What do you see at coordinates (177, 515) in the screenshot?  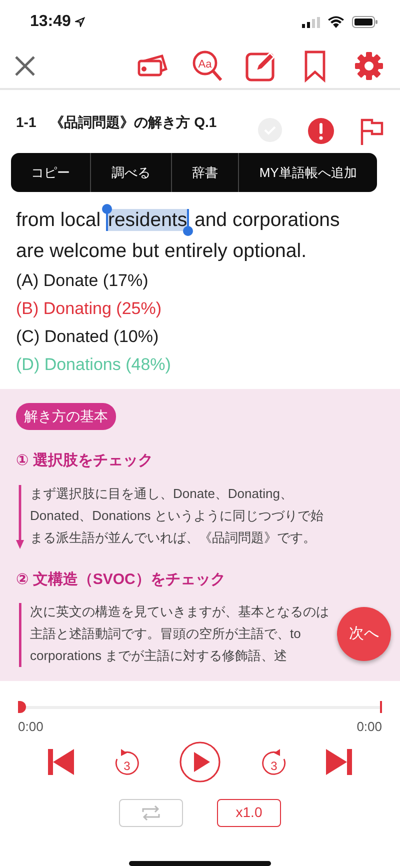 I see `explanation-line: Donated、Donations というように同じつづりで始` at bounding box center [177, 515].